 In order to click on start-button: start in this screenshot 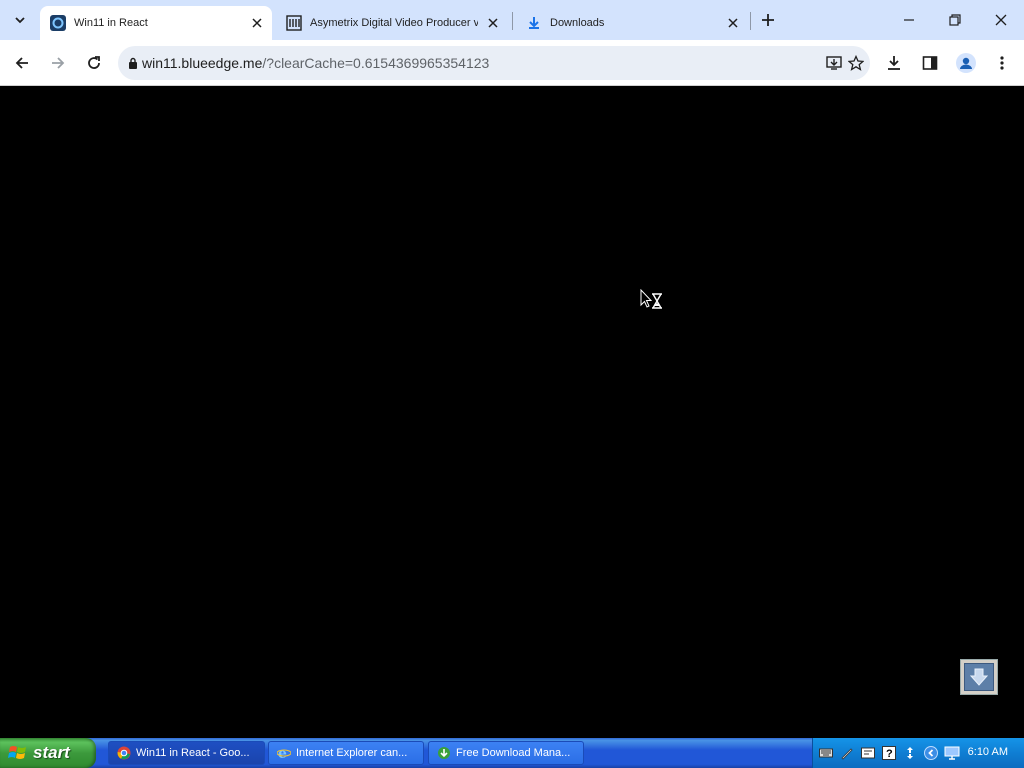, I will do `click(48, 753)`.